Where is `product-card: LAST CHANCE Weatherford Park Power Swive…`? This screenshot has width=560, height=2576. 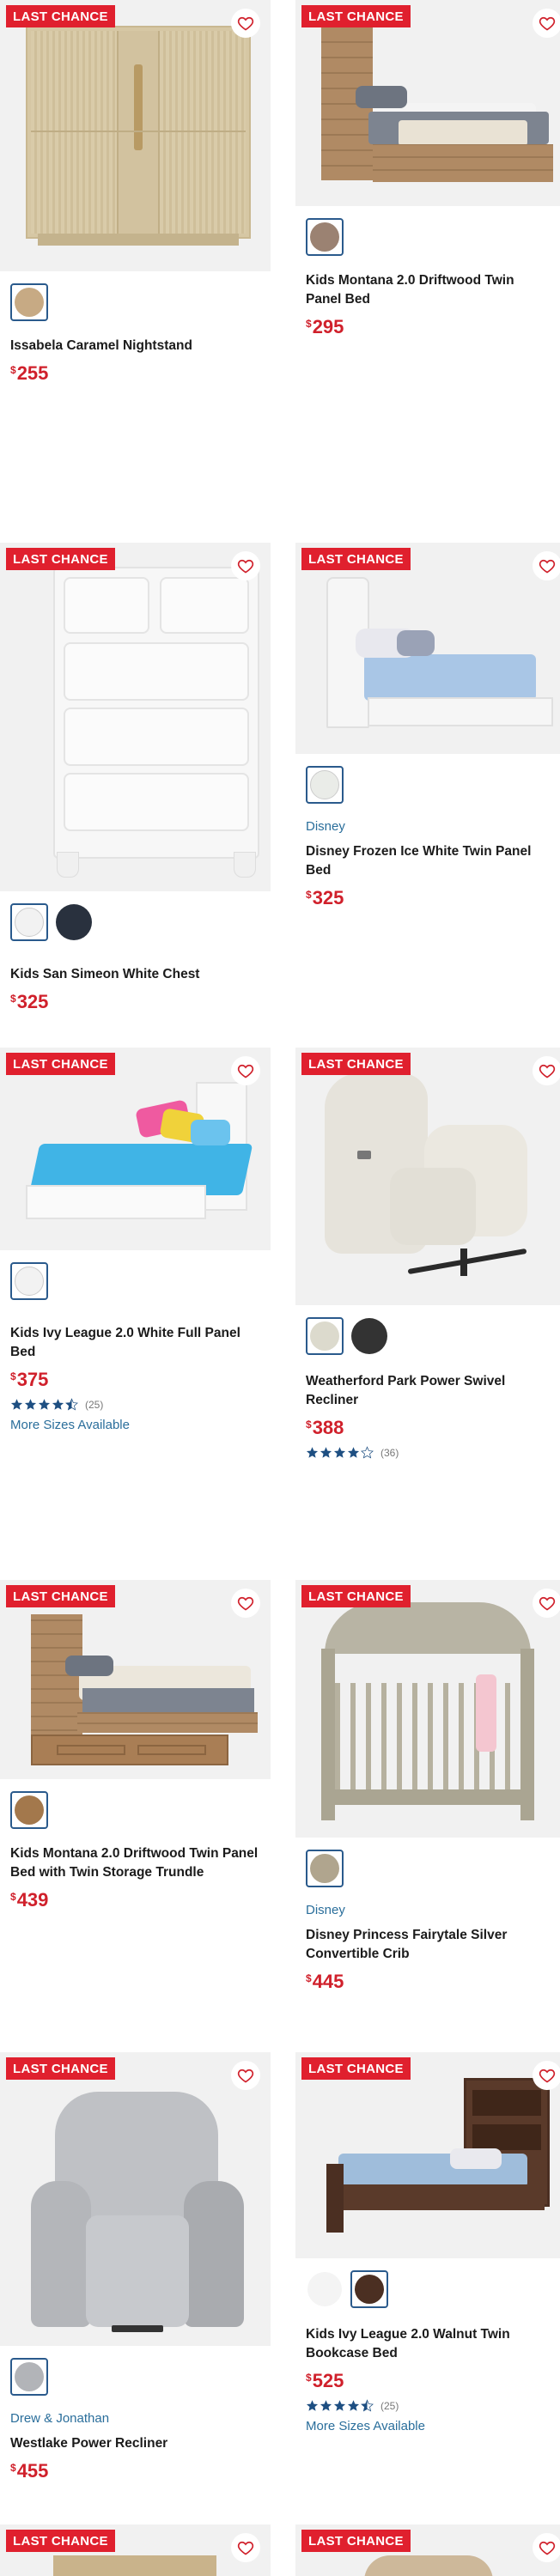
product-card: LAST CHANCE Weatherford Park Power Swive… is located at coordinates (428, 1254).